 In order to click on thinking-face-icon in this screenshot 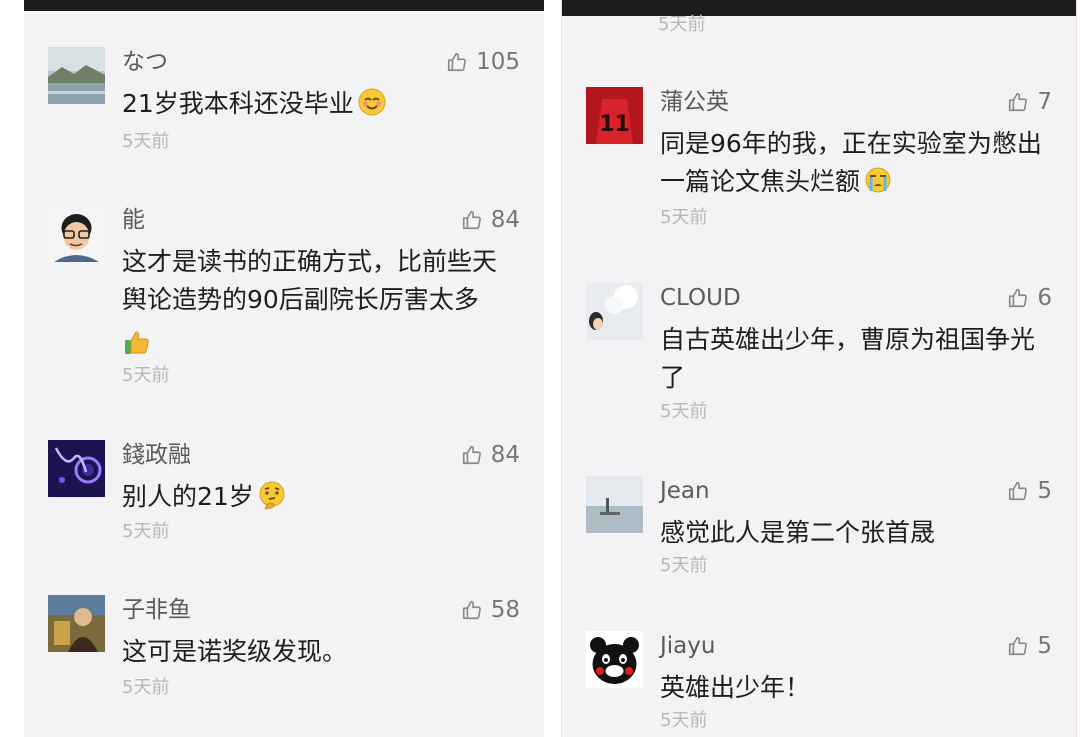, I will do `click(272, 495)`.